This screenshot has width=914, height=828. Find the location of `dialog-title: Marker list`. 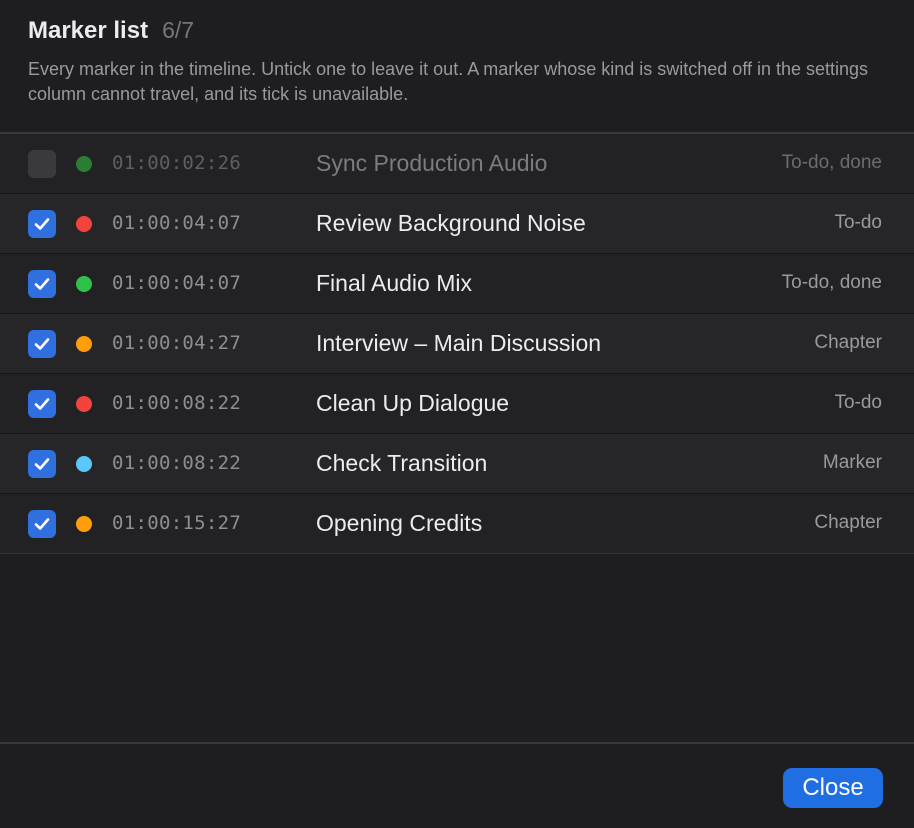

dialog-title: Marker list is located at coordinates (88, 30).